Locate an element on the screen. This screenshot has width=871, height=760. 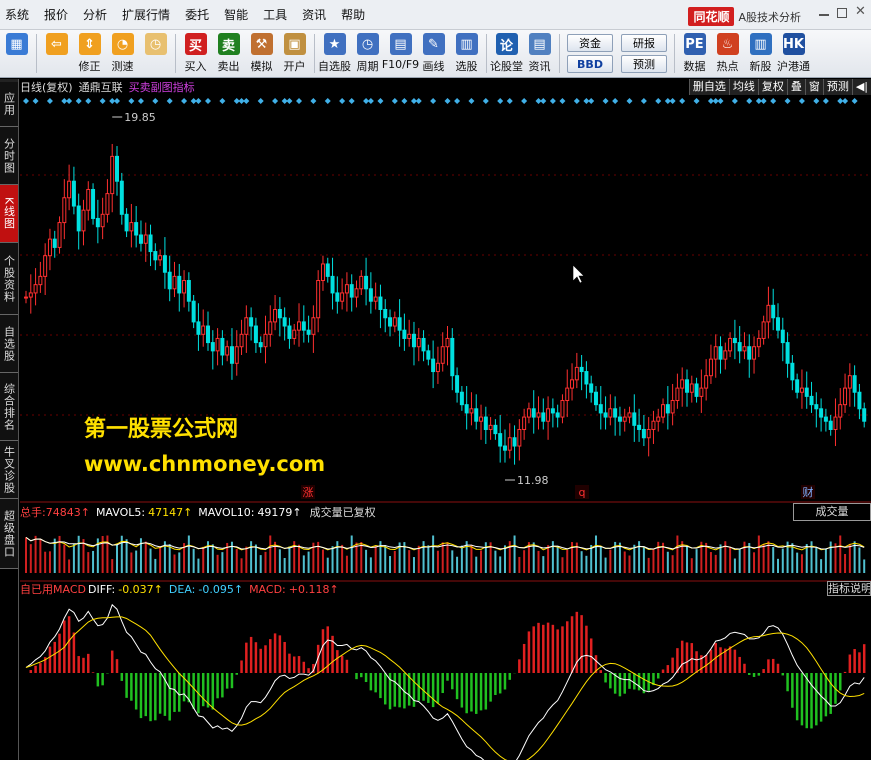
sidebar-tab-6: 牛叉诊股 is located at coordinates (9, 470).